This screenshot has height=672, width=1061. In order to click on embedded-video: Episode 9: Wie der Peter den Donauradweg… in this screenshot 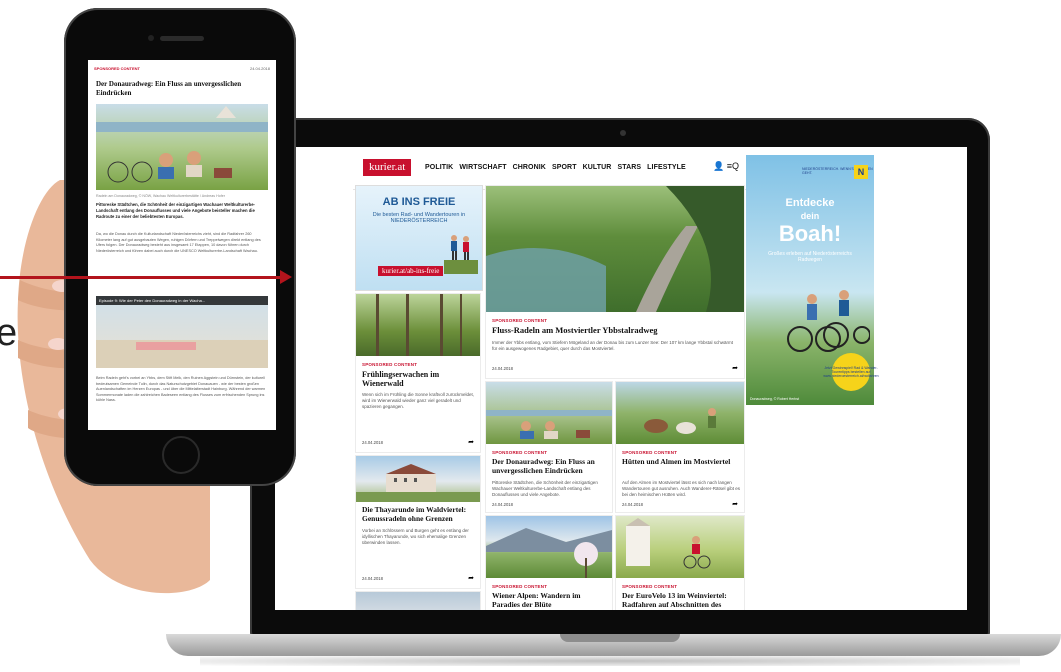, I will do `click(182, 332)`.